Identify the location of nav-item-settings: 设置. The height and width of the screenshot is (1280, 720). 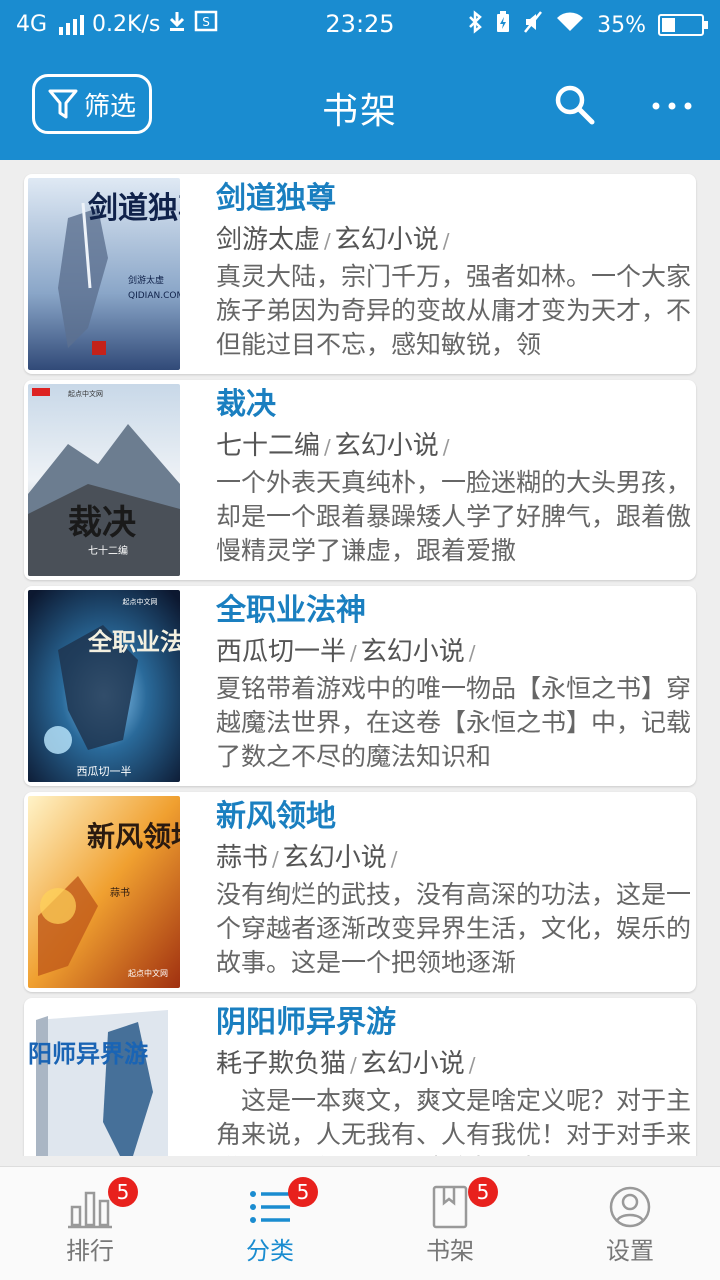
(630, 1223).